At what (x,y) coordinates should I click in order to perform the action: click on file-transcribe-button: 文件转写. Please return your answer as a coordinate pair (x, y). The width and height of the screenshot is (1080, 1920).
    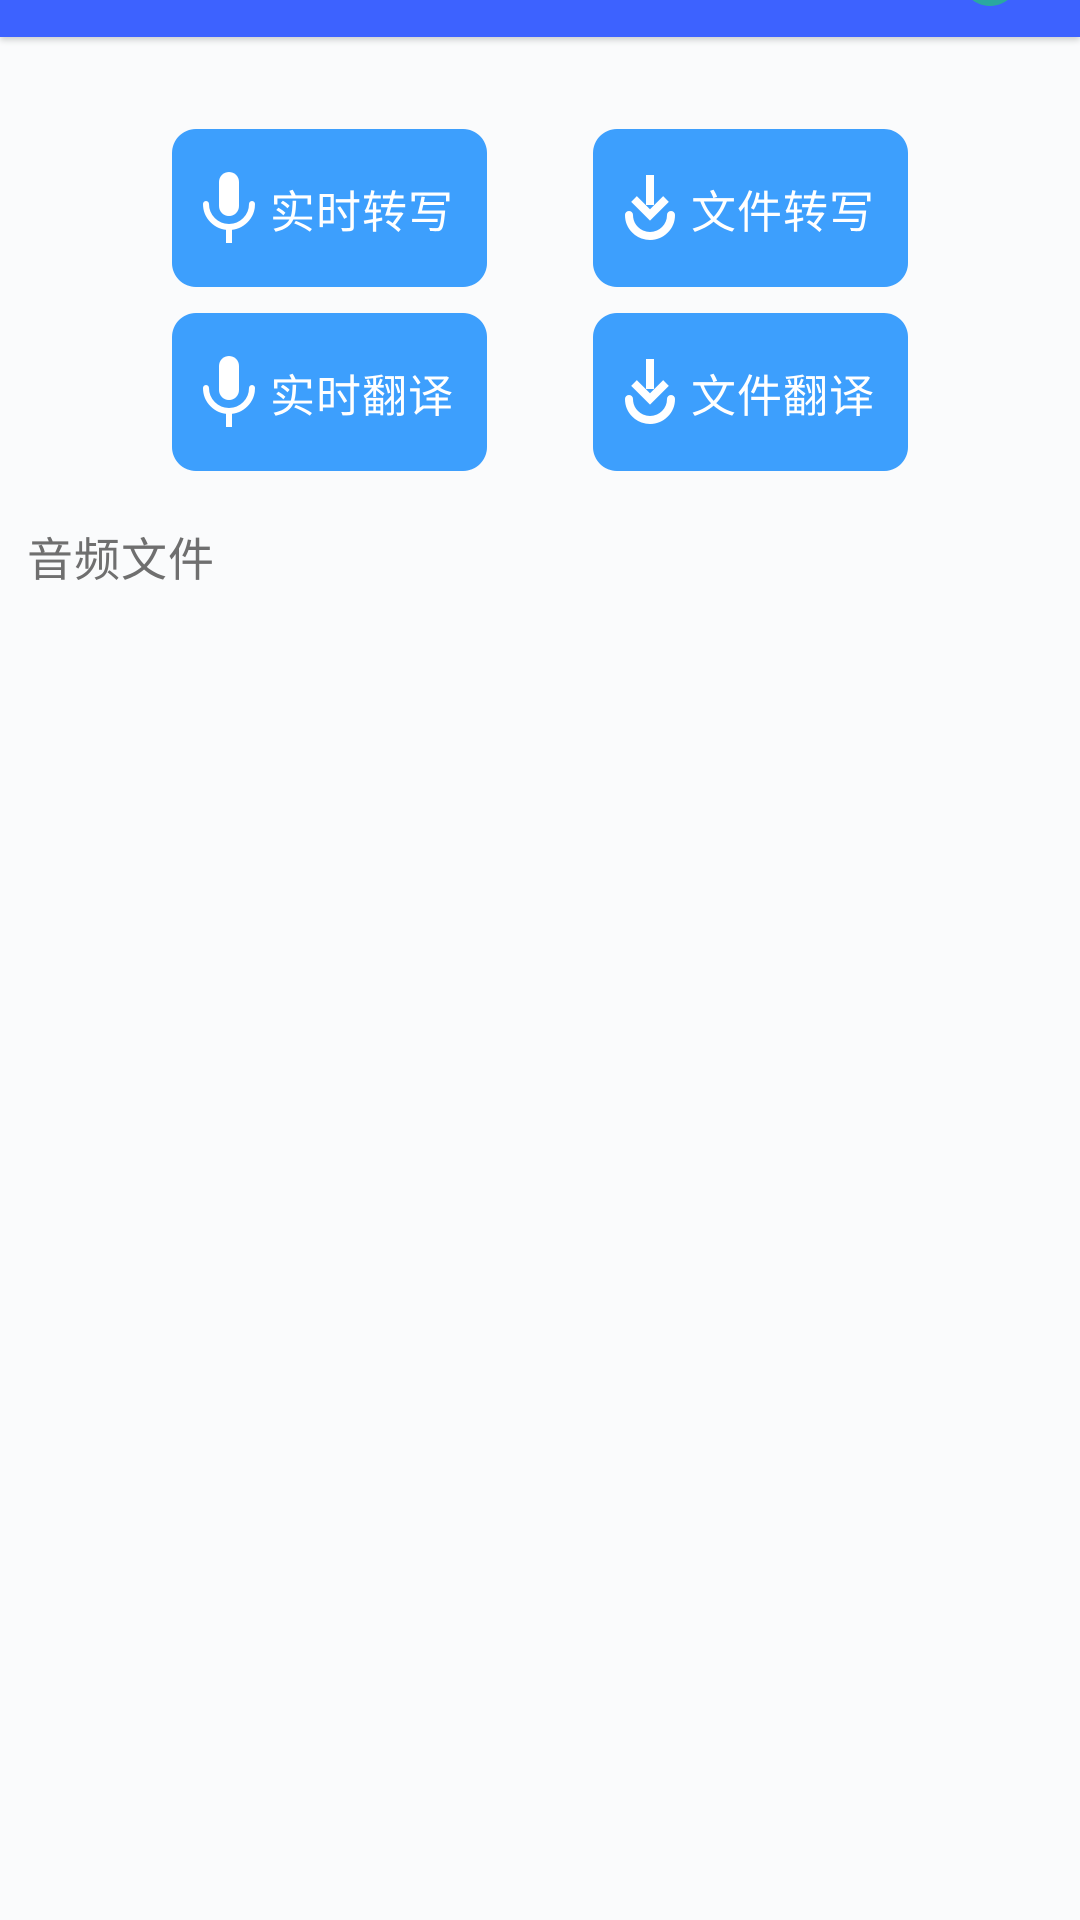
    Looking at the image, I should click on (750, 208).